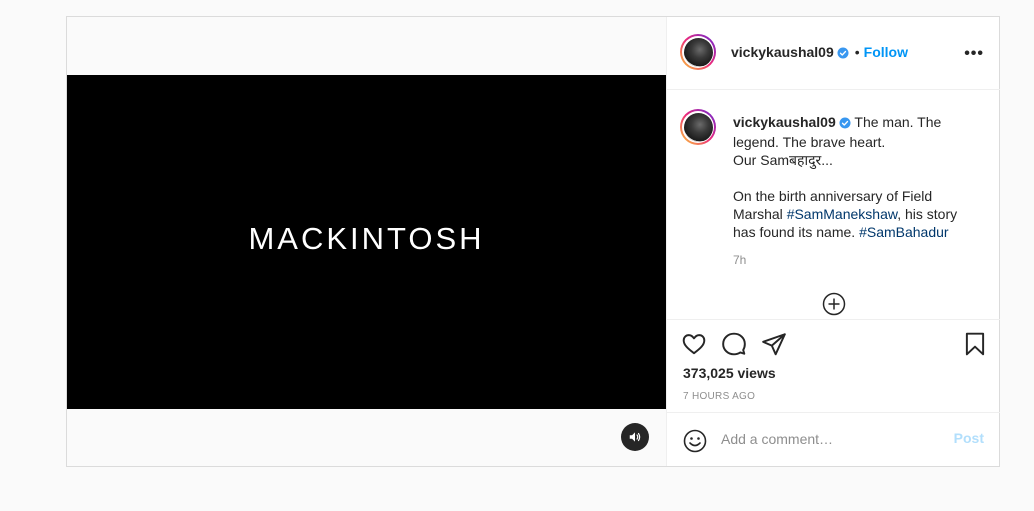 The height and width of the screenshot is (511, 1034). I want to click on load-more-comments-icon, so click(834, 304).